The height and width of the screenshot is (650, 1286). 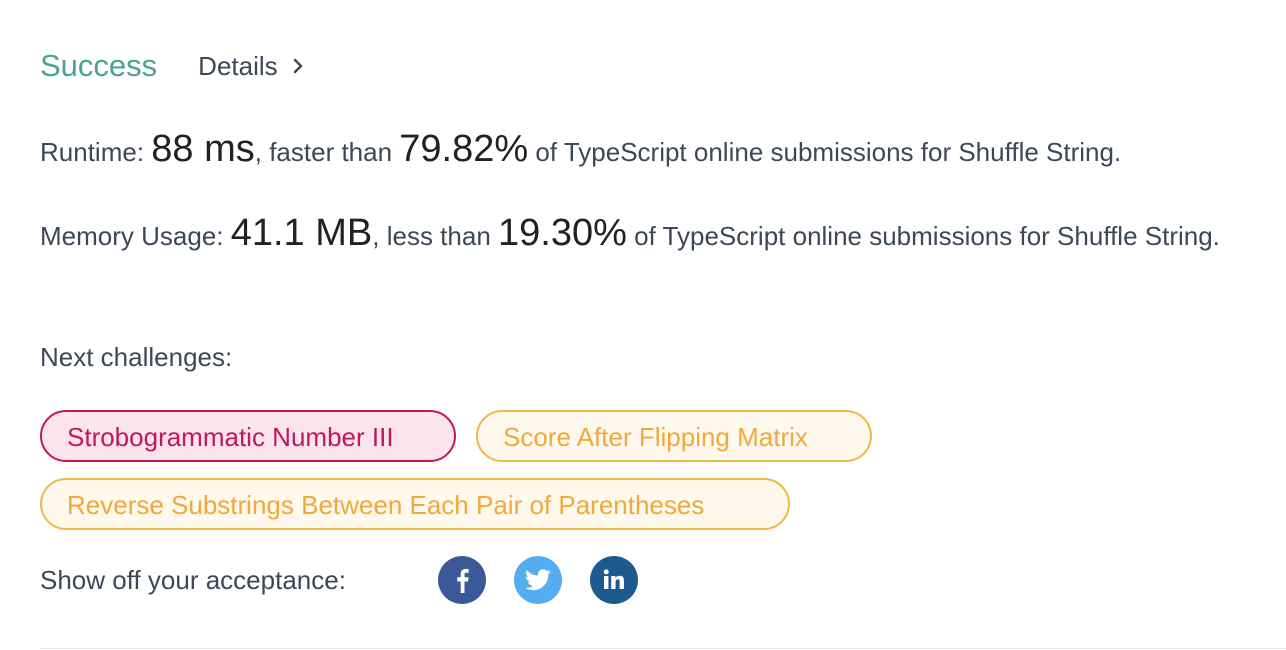 What do you see at coordinates (353, 580) in the screenshot?
I see `share-row: Show off your acceptance:` at bounding box center [353, 580].